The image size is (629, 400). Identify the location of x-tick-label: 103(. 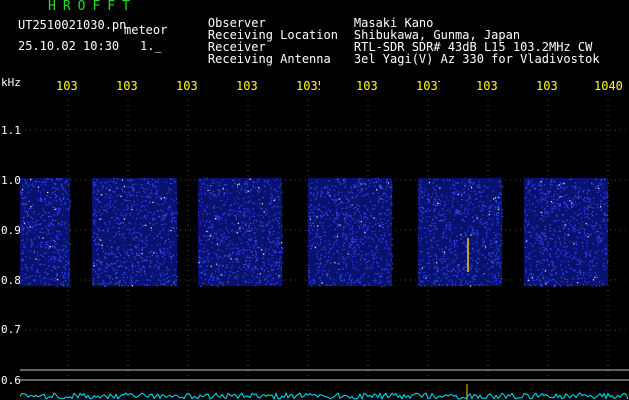
(488, 86).